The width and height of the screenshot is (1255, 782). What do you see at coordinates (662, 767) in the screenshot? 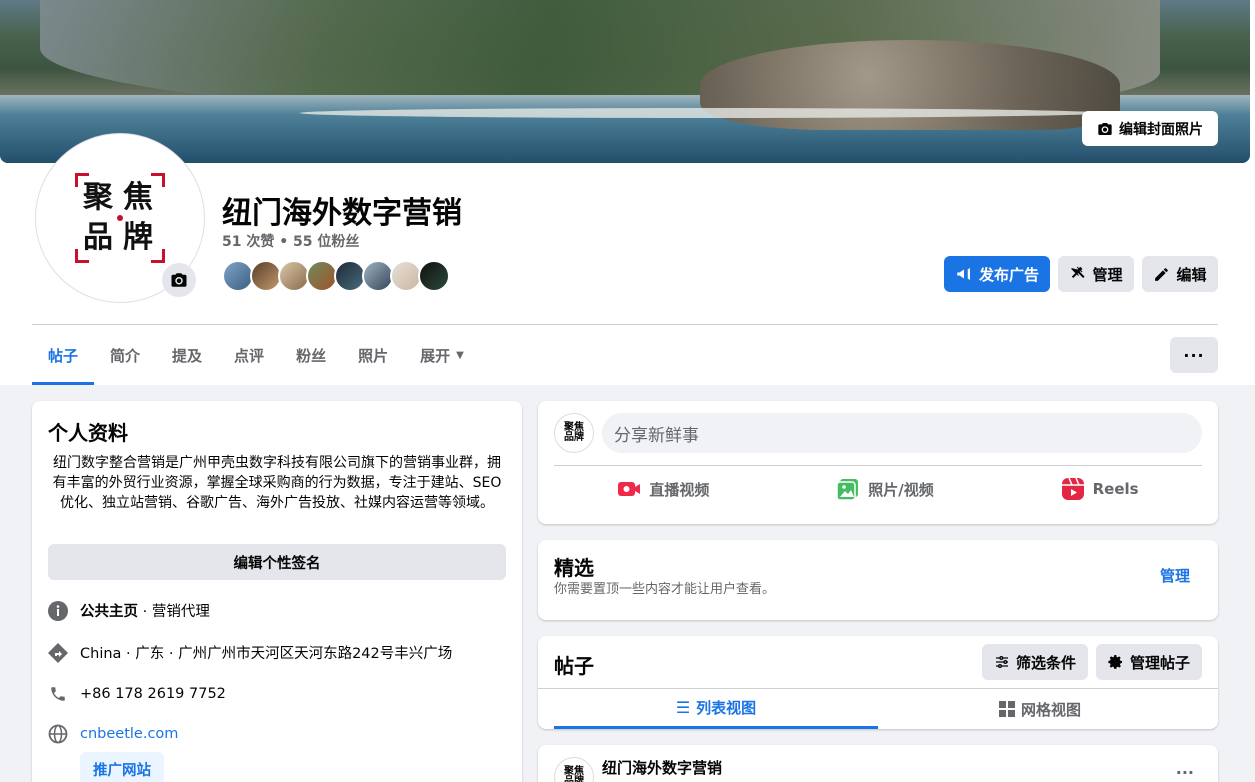
I see `post-author: 纽门海外数字营销` at bounding box center [662, 767].